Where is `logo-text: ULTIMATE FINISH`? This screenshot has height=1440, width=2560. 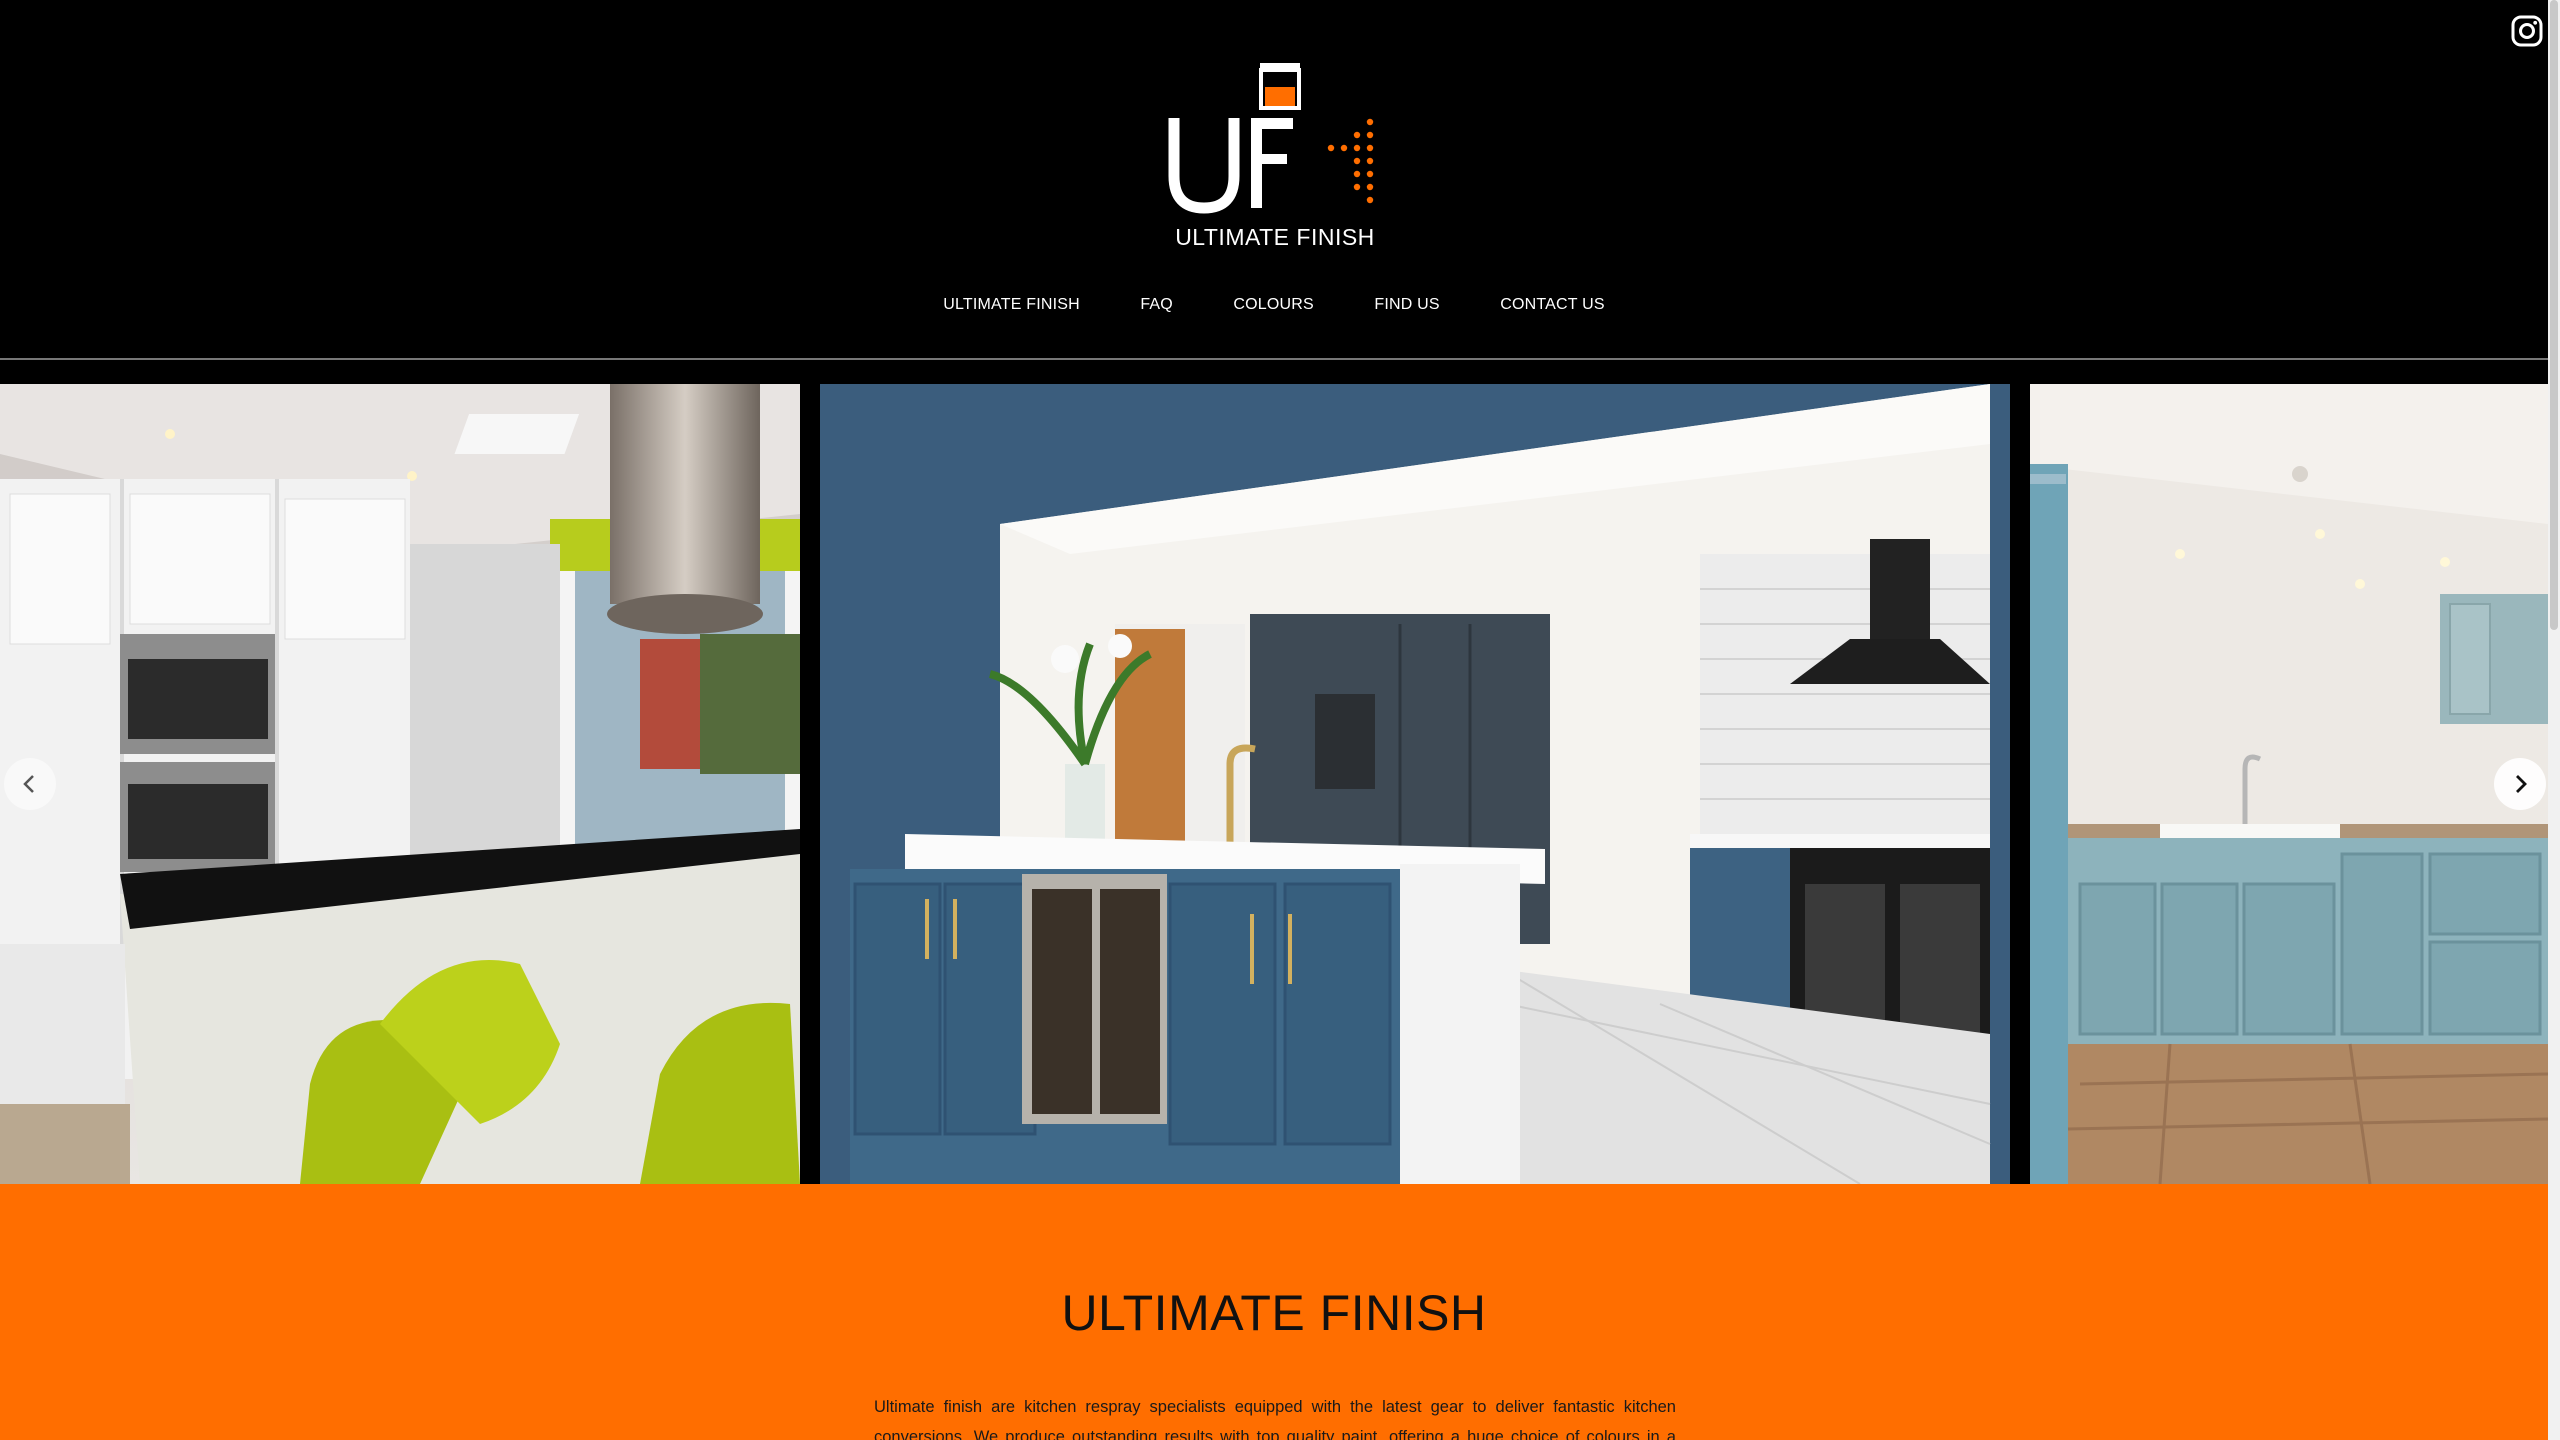 logo-text: ULTIMATE FINISH is located at coordinates (1275, 237).